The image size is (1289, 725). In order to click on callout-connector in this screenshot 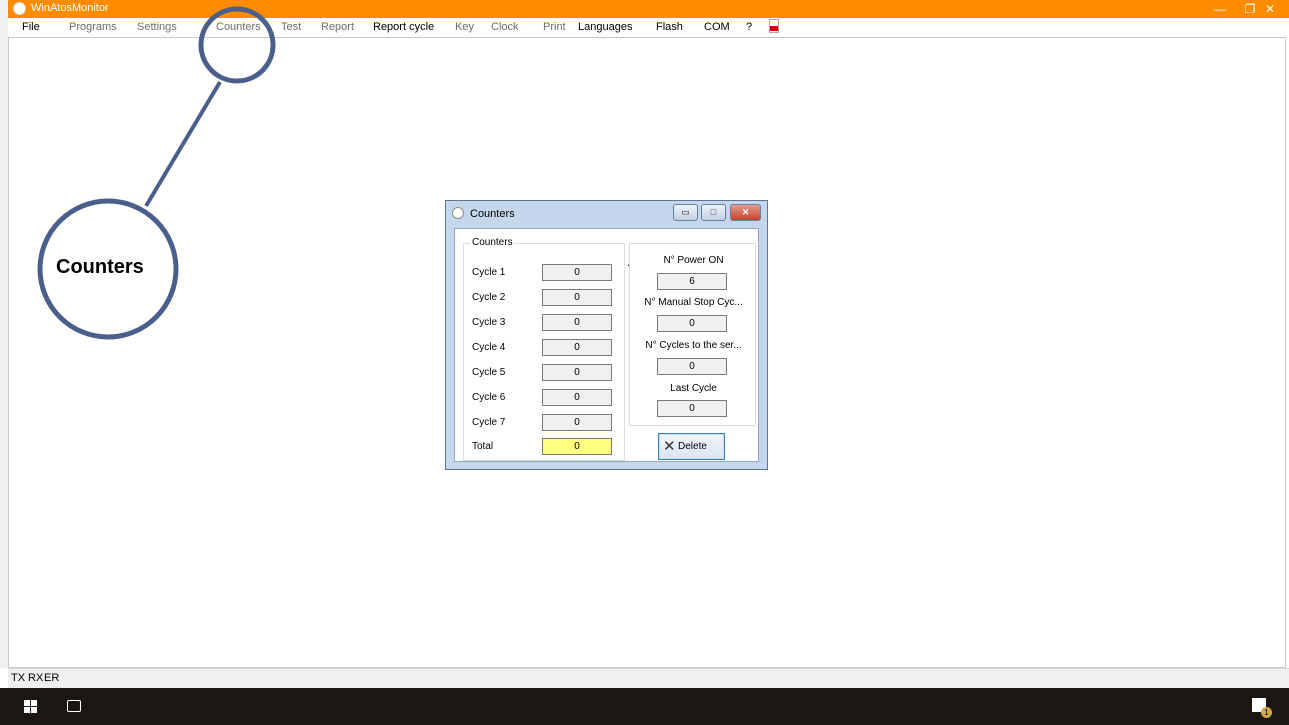, I will do `click(183, 144)`.